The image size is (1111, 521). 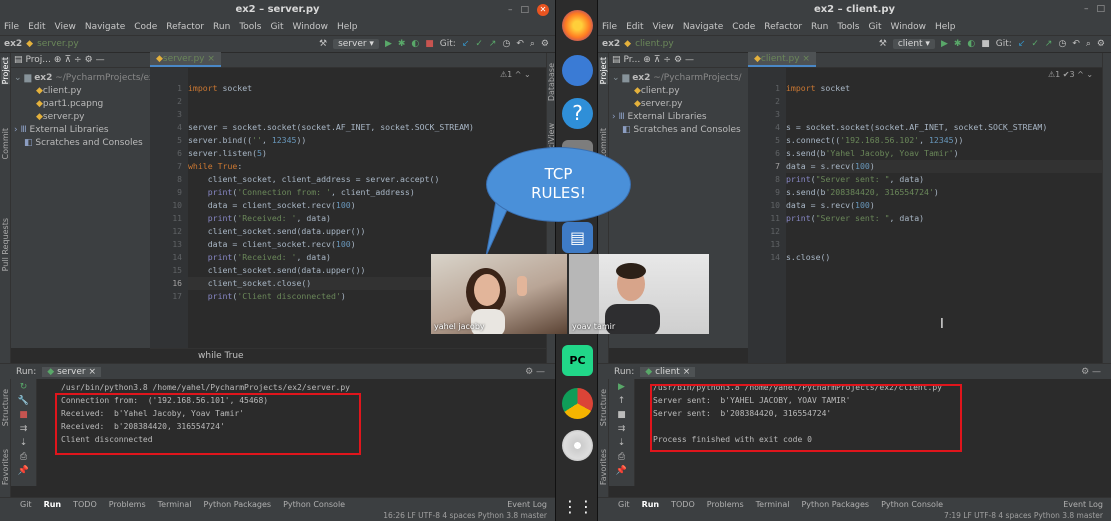 What do you see at coordinates (80, 104) in the screenshot?
I see `tree-item-pcap: ◆part1.pcapng` at bounding box center [80, 104].